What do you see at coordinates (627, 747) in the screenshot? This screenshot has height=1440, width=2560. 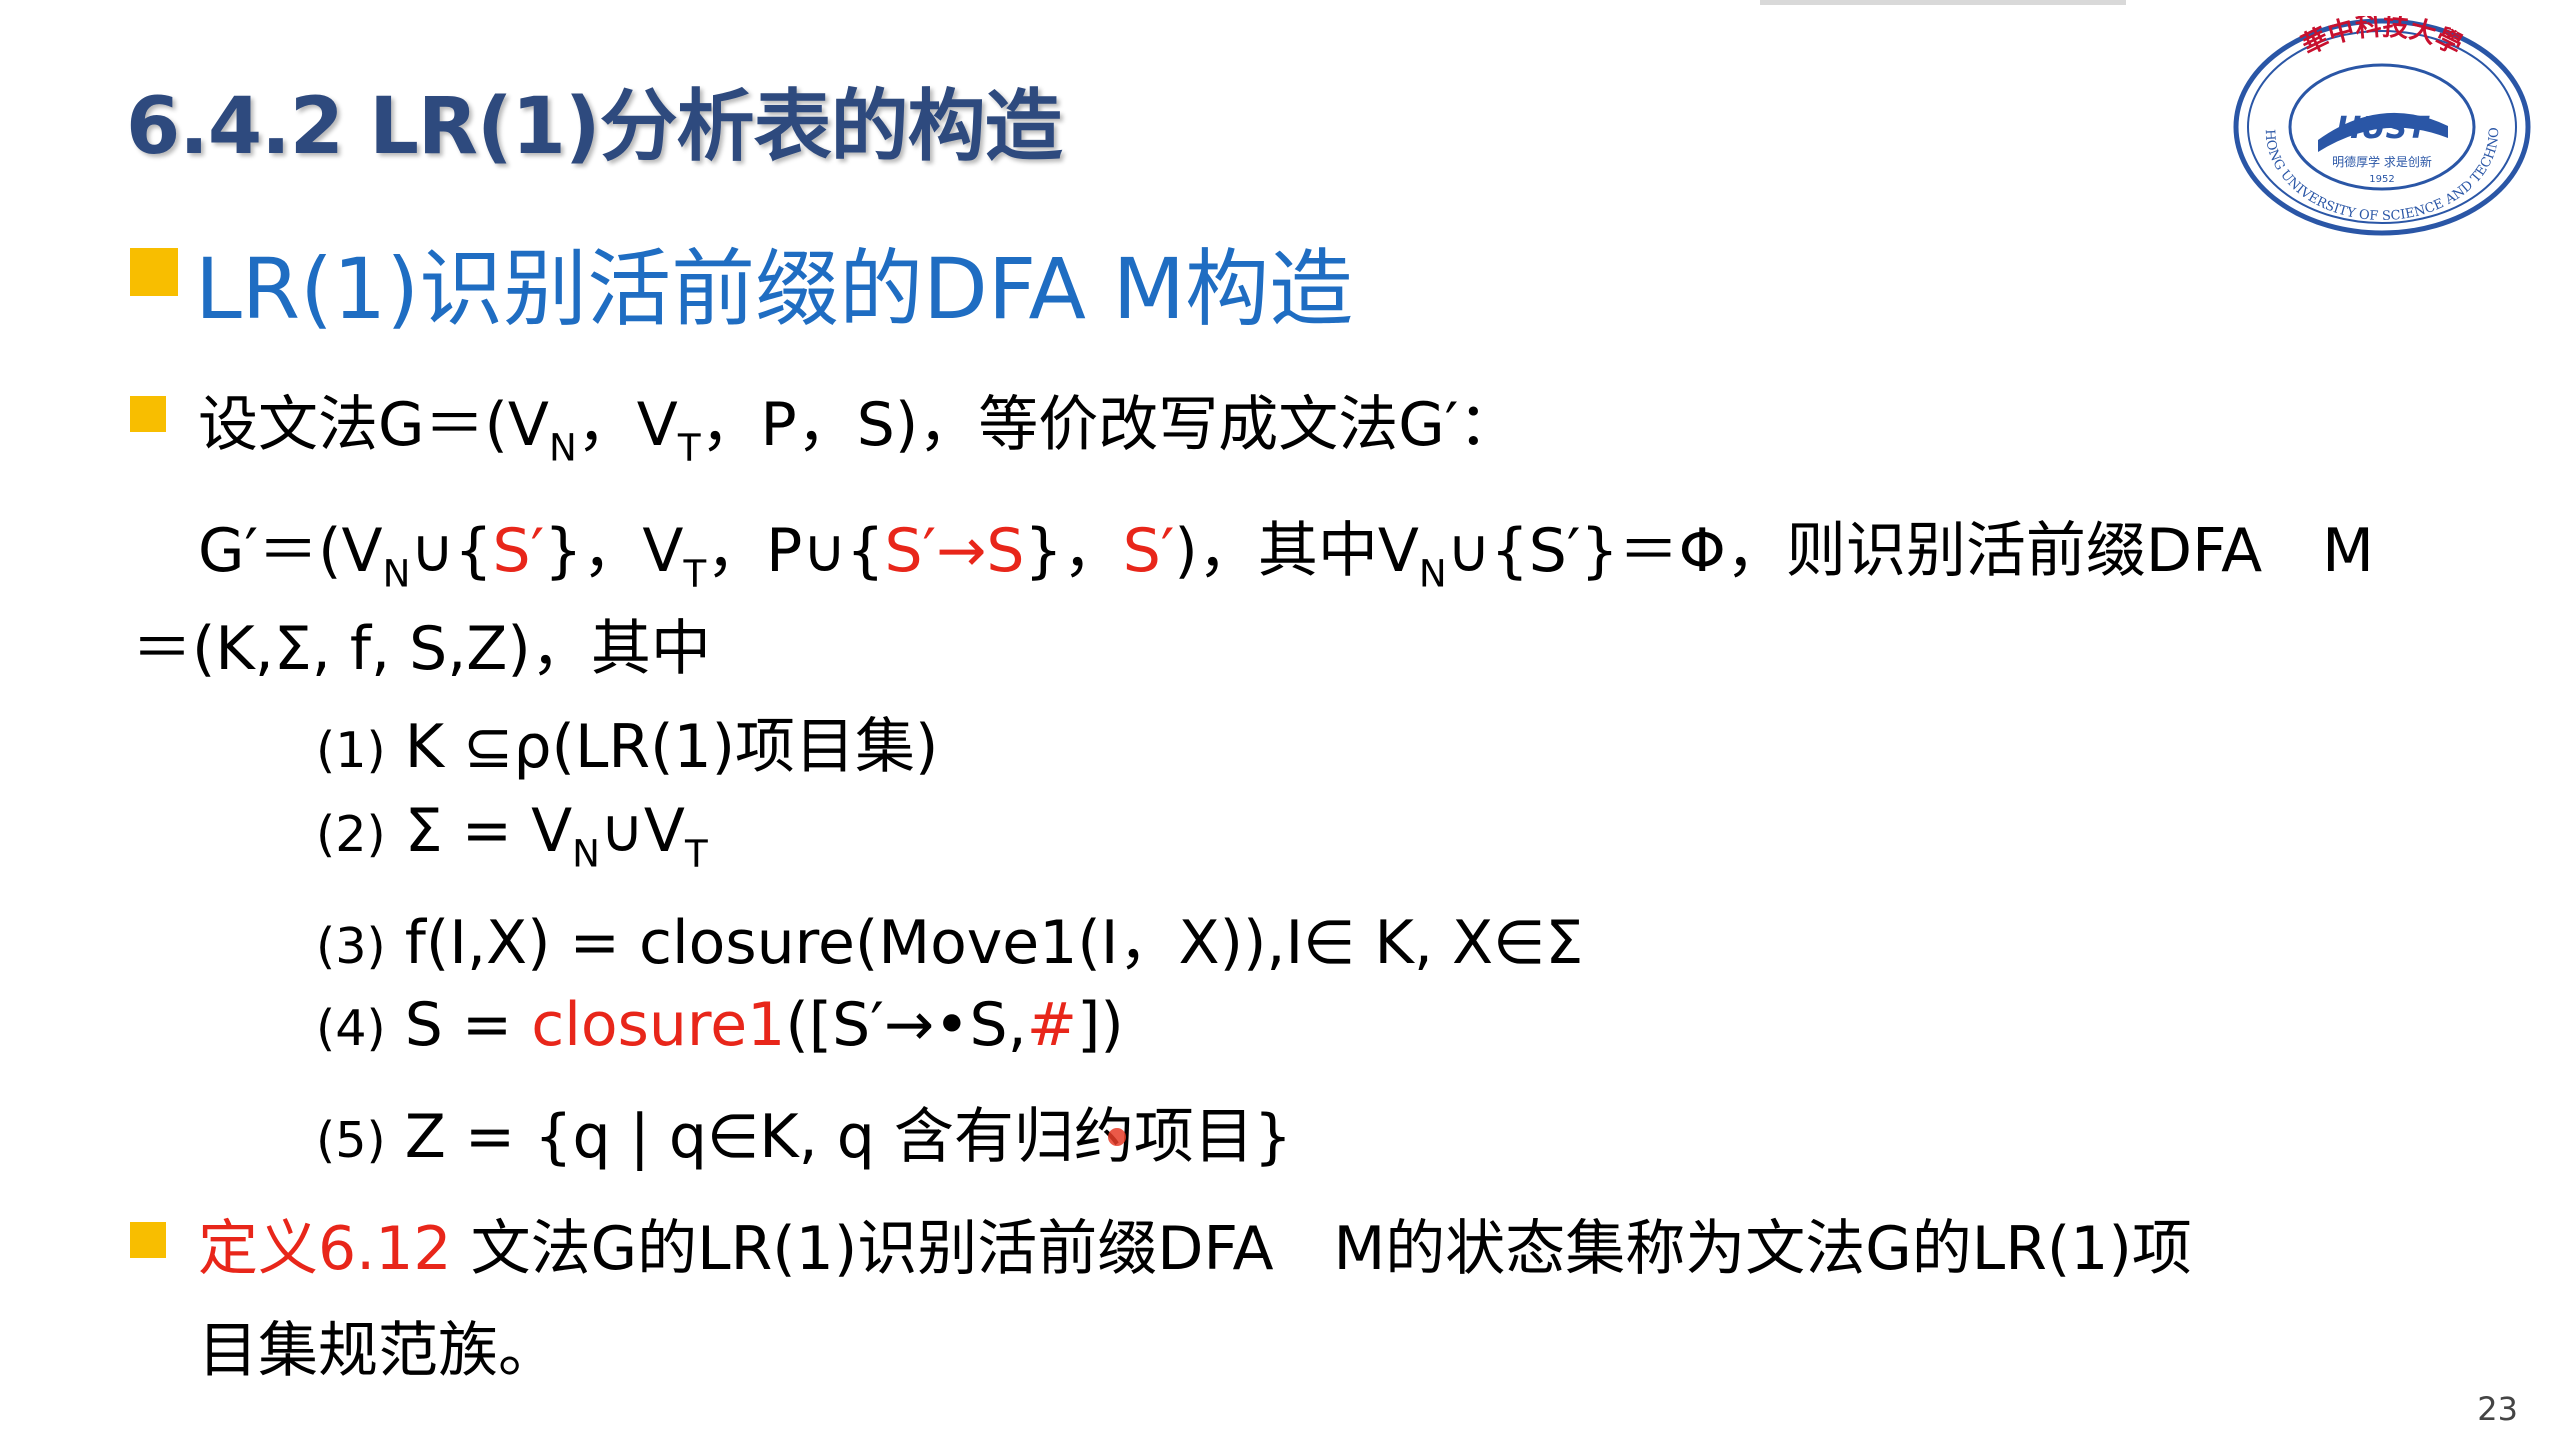 I see `item-1: (1) K ⊆ρ(LR(1)项目集)` at bounding box center [627, 747].